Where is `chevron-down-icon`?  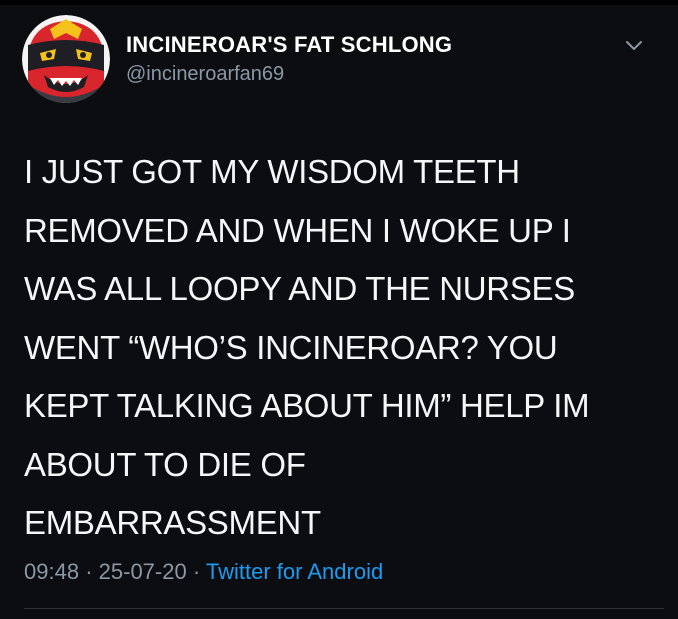 chevron-down-icon is located at coordinates (634, 46).